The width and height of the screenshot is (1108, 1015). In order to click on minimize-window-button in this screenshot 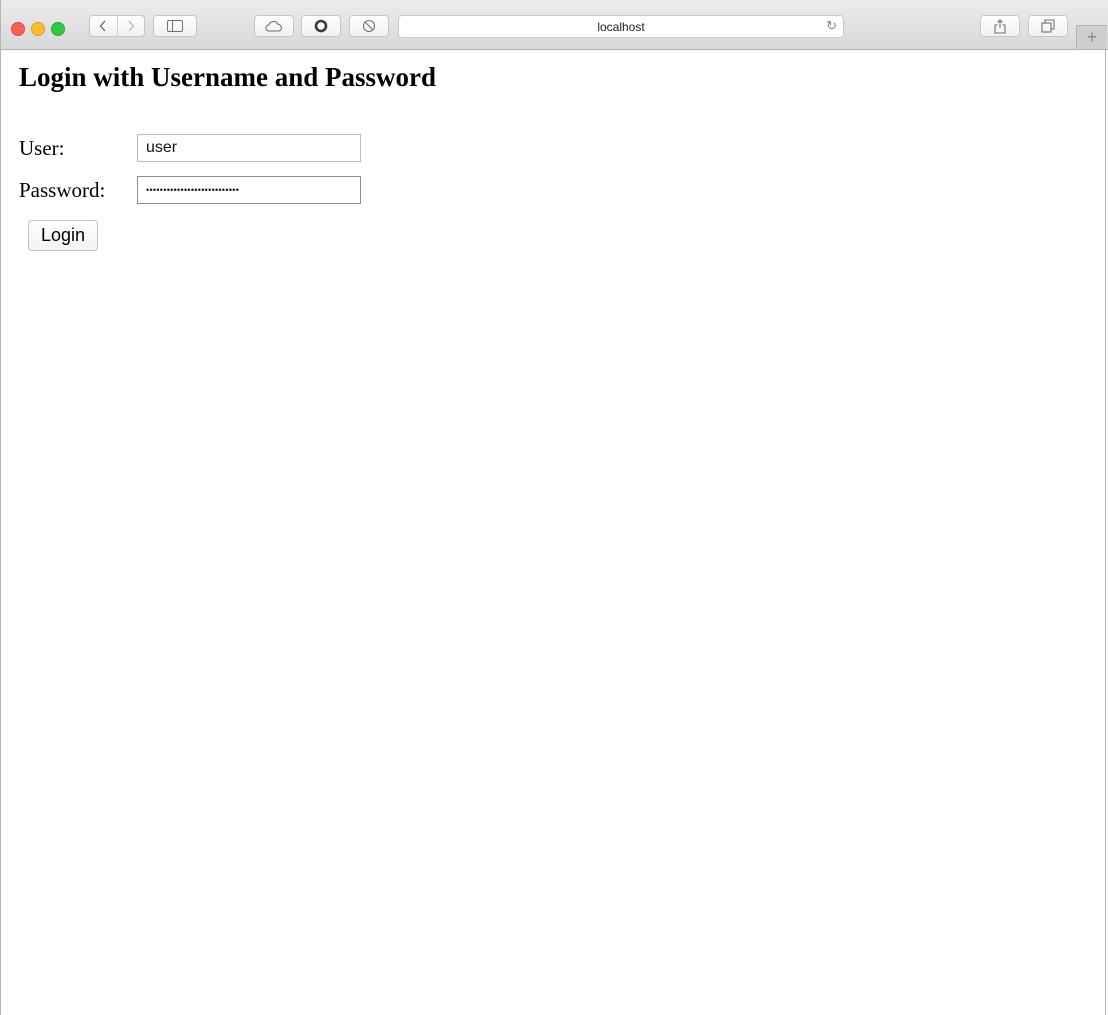, I will do `click(38, 29)`.